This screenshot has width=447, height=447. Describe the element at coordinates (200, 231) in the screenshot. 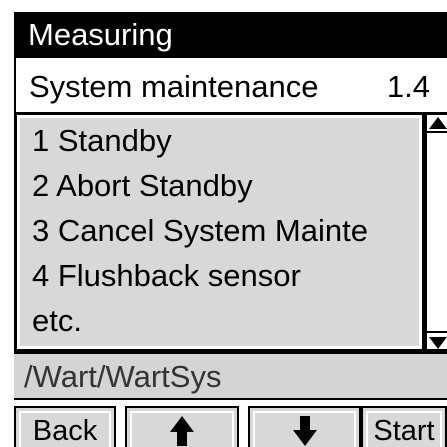

I see `list-item-cancel-system-maintenance: 3 Cancel System Mainte` at that location.